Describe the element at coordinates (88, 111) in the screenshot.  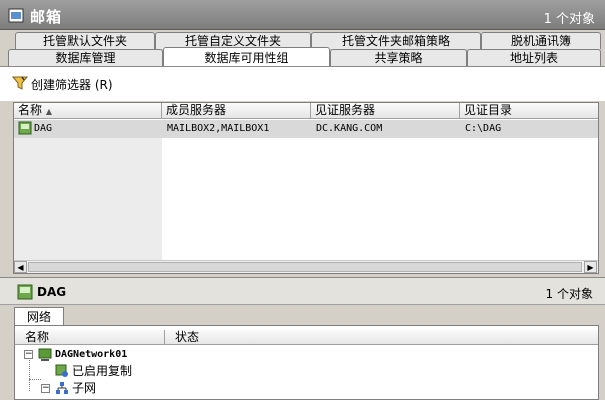
I see `column-header-name: 名称 ▲` at that location.